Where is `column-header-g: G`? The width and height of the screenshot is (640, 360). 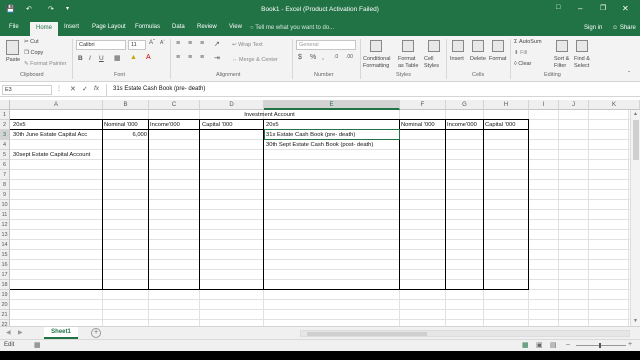 column-header-g: G is located at coordinates (465, 105).